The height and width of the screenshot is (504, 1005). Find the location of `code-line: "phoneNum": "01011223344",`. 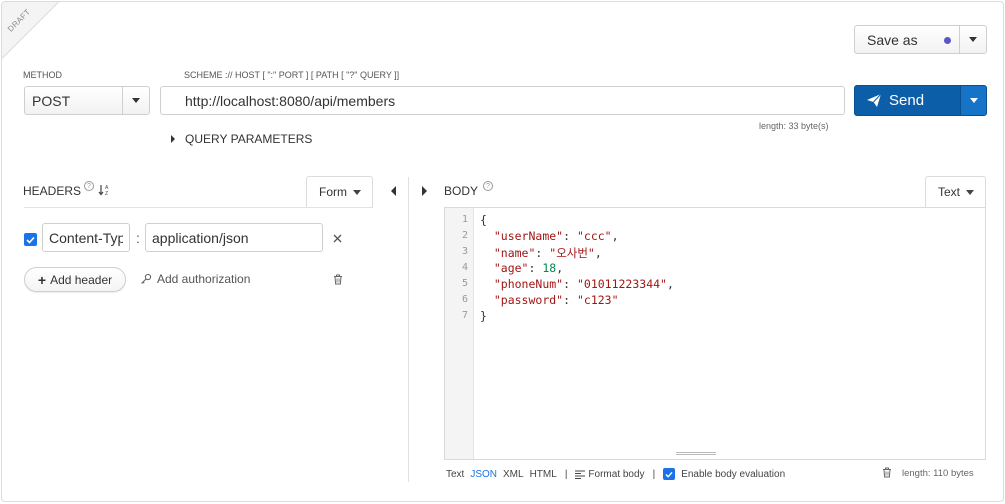

code-line: "phoneNum": "01011223344", is located at coordinates (583, 284).